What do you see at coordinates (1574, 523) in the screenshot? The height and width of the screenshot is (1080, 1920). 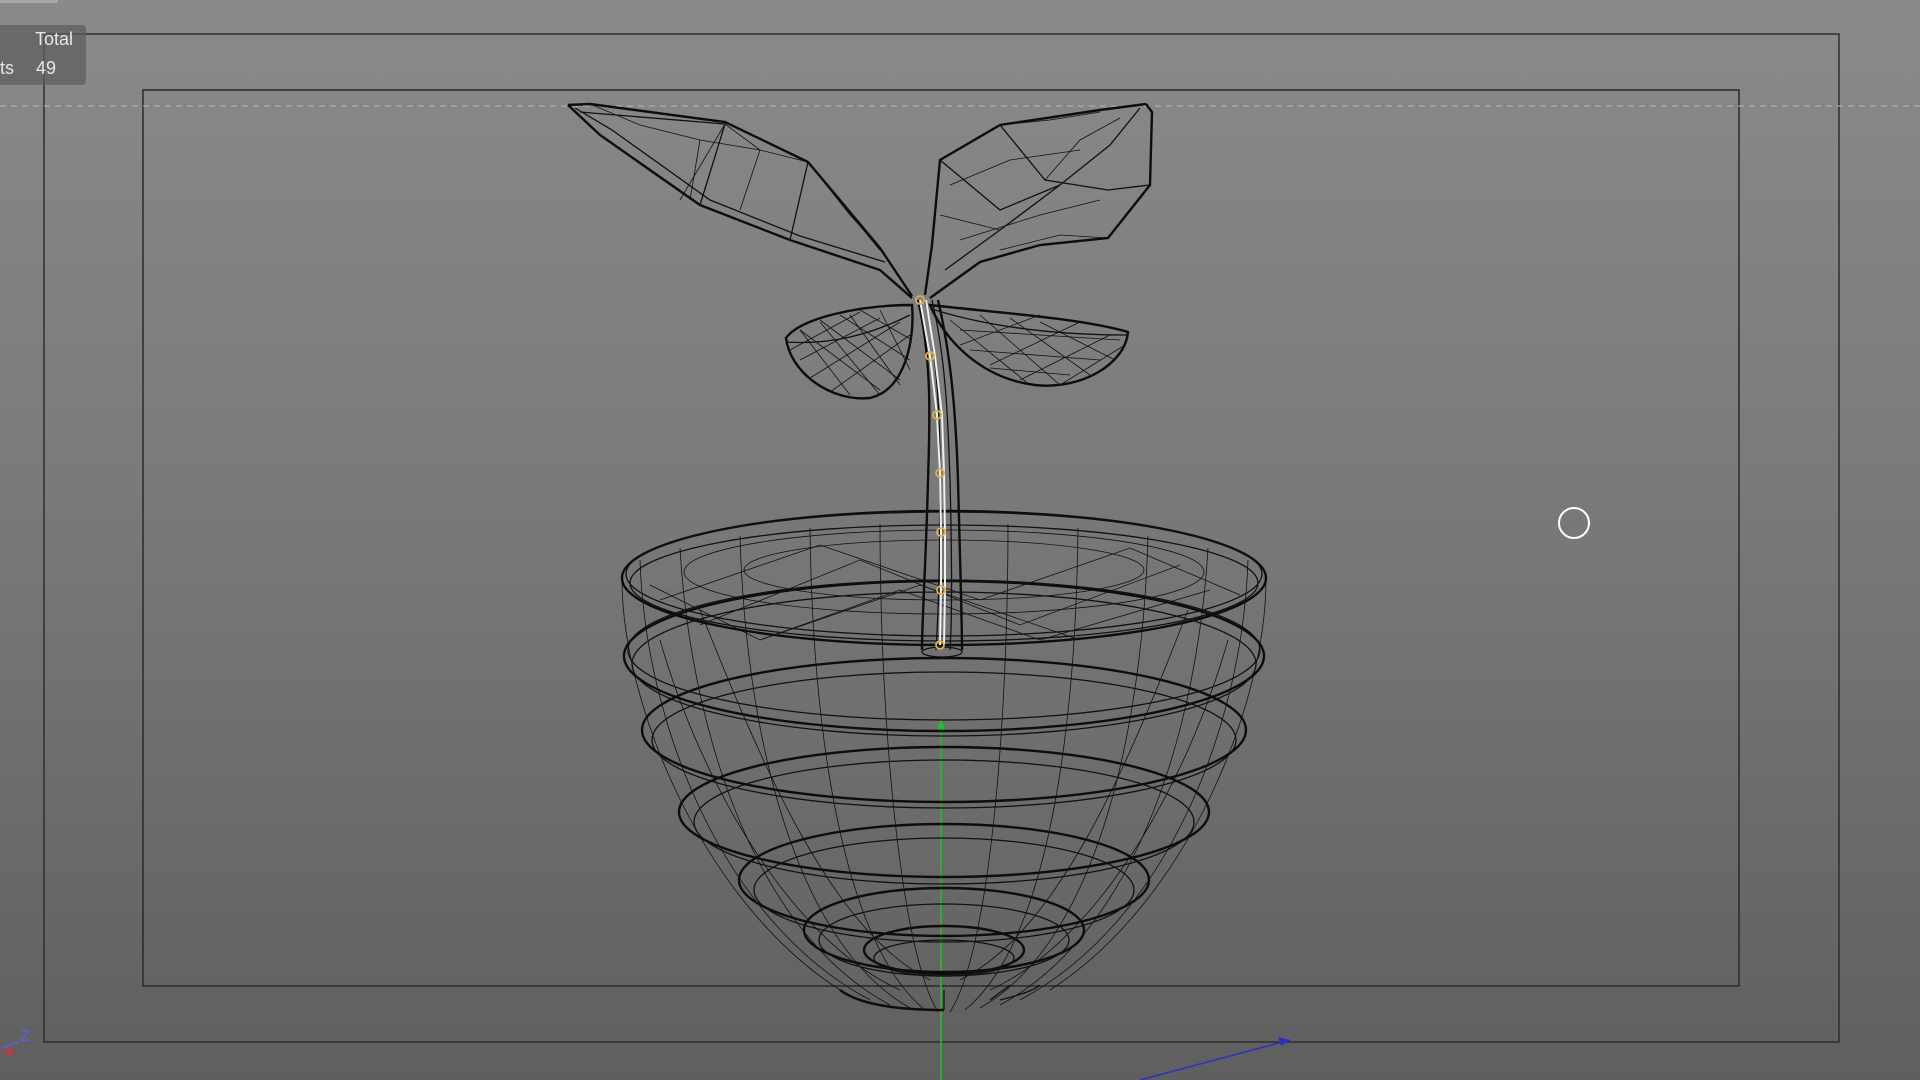 I see `manipulator-ring-icon` at bounding box center [1574, 523].